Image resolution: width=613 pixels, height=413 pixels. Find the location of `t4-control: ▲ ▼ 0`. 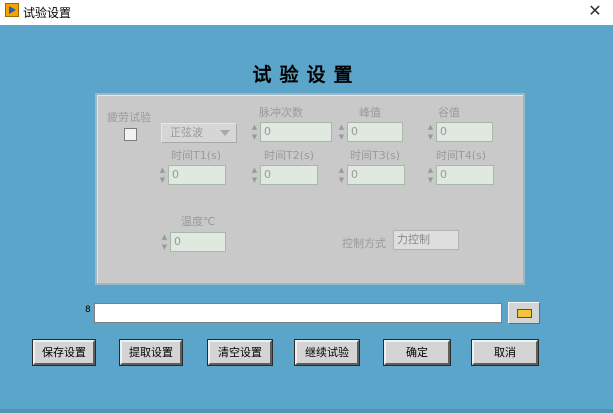

t4-control: ▲ ▼ 0 is located at coordinates (460, 175).